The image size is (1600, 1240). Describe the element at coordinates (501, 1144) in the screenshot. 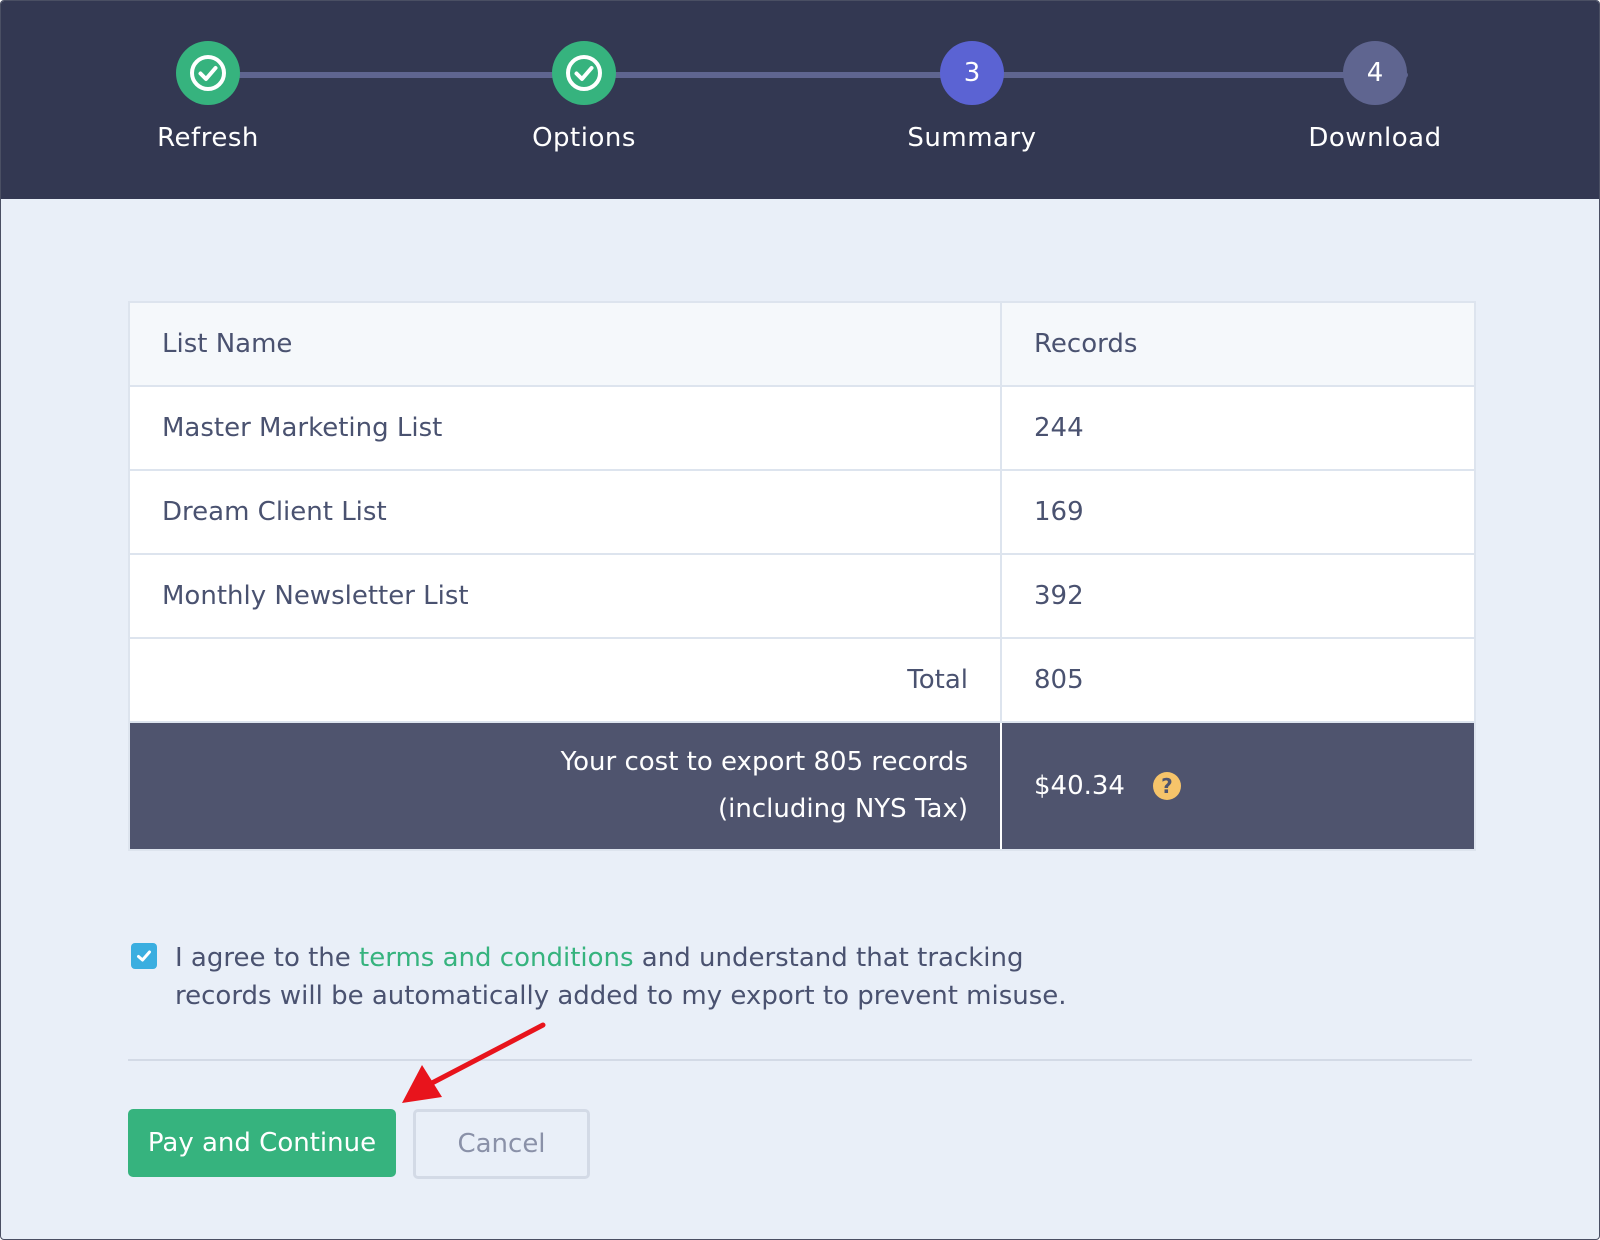

I see `cancel-button: Cancel` at that location.